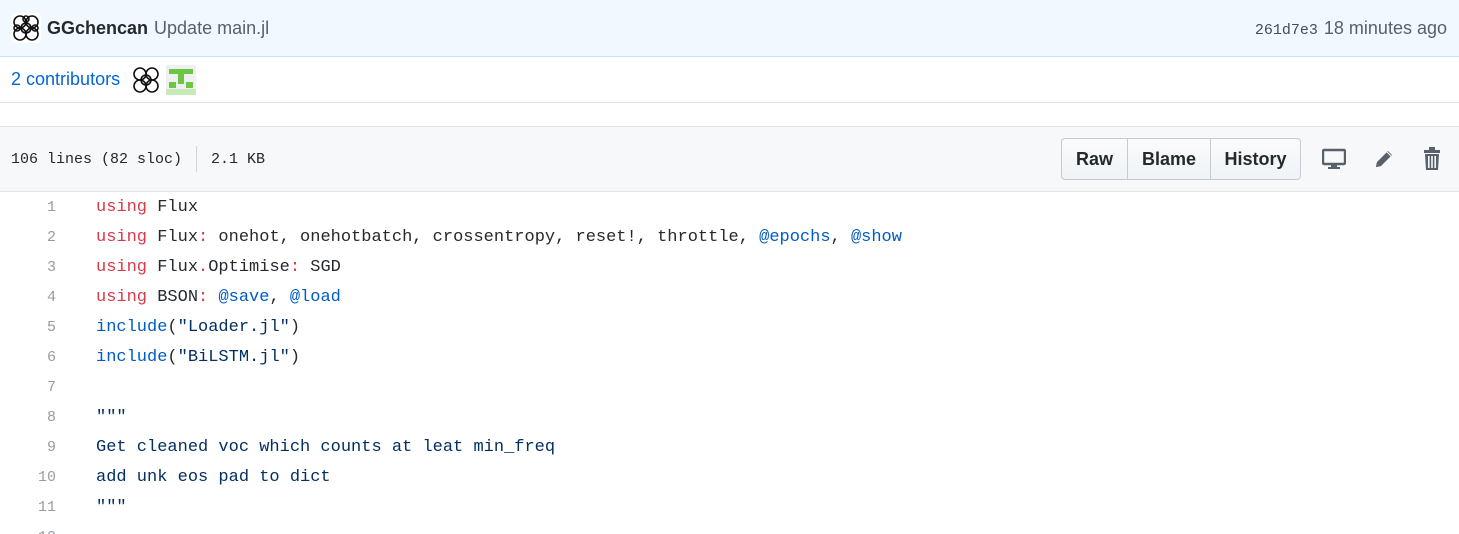 This screenshot has height=534, width=1459. I want to click on file-info-divider, so click(197, 159).